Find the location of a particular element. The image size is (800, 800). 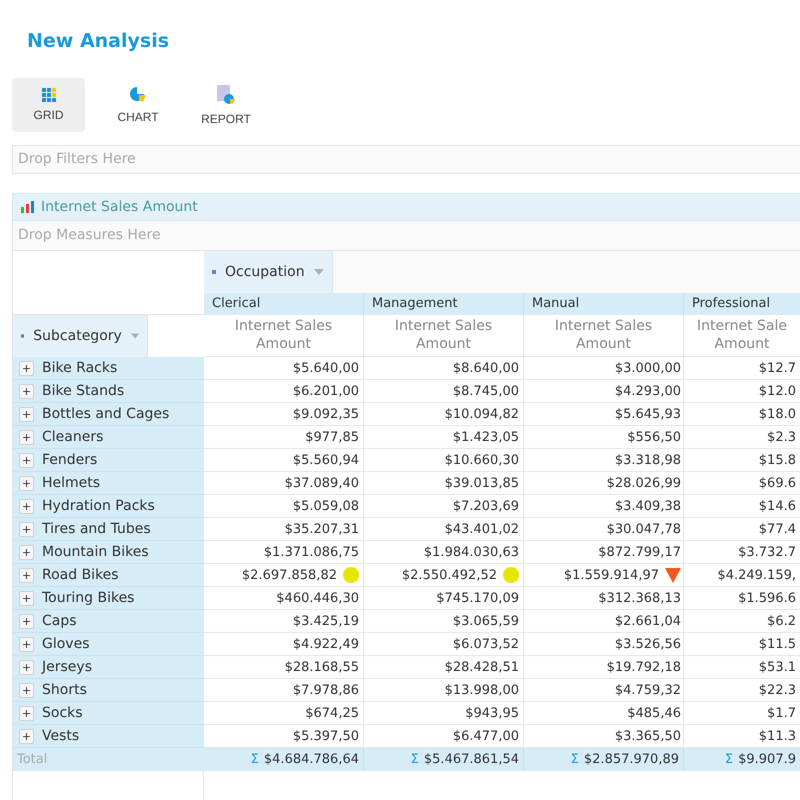

row-header: Cleaners is located at coordinates (73, 437).